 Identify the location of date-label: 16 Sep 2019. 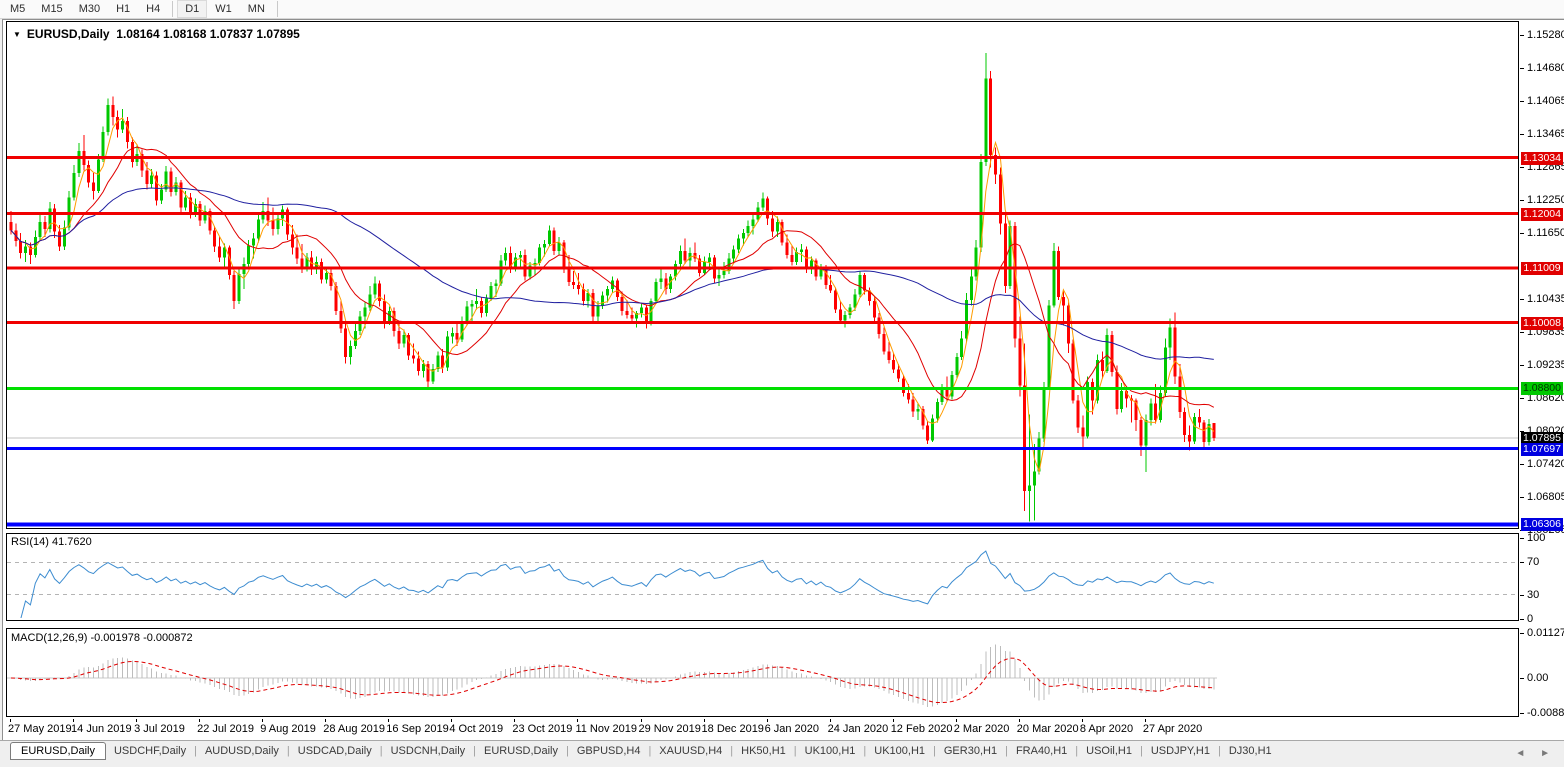
(417, 729).